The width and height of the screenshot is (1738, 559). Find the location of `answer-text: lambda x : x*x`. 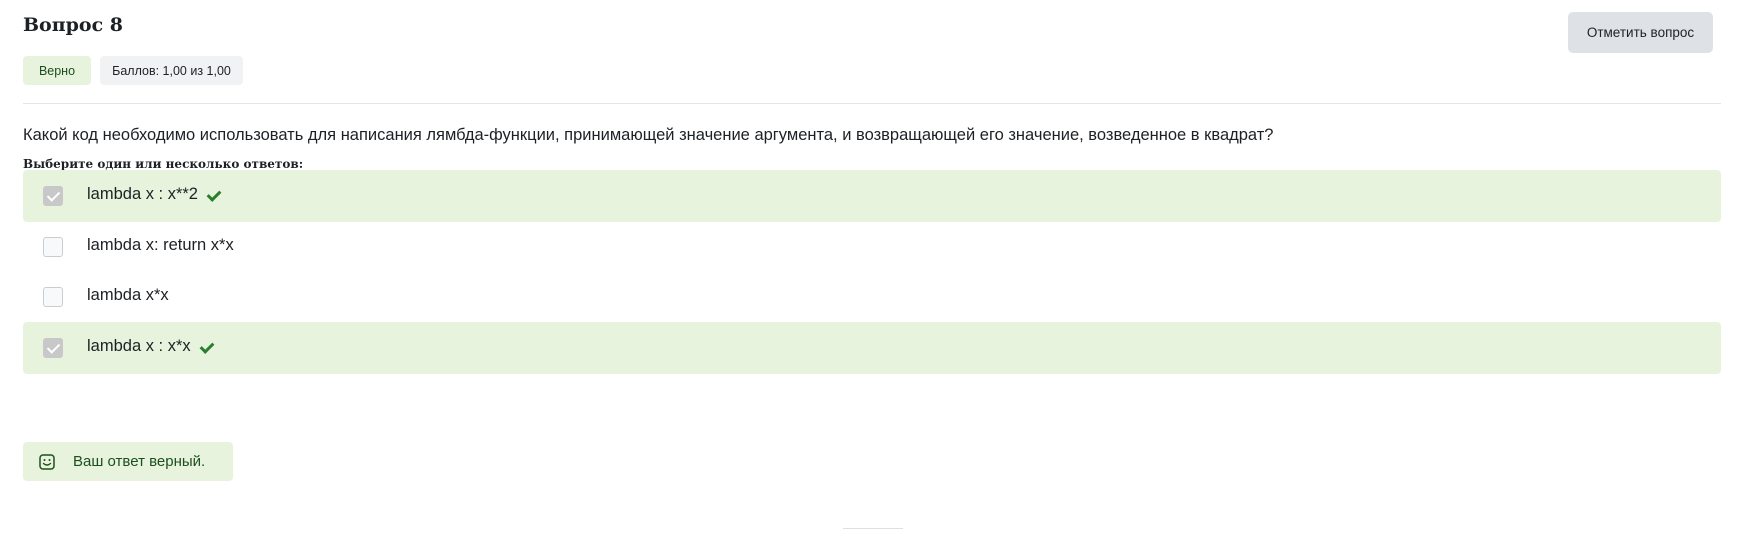

answer-text: lambda x : x*x is located at coordinates (139, 346).